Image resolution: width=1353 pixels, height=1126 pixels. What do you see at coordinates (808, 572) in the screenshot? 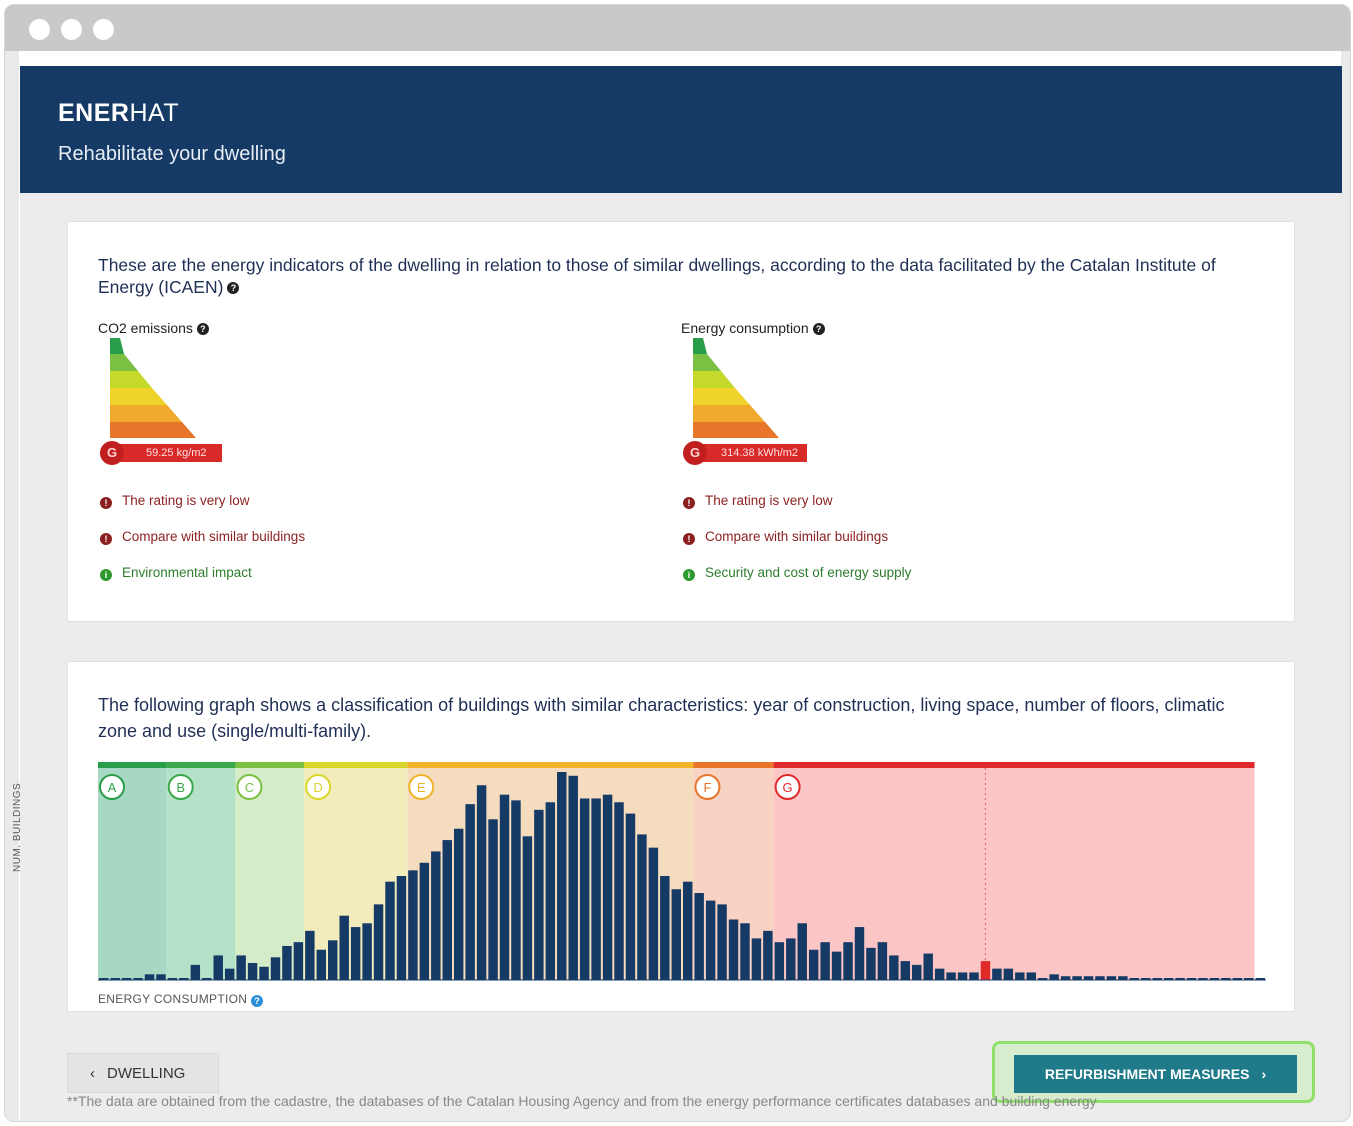
I see `energy-message-supply-text: Security and cost of energy supply` at bounding box center [808, 572].